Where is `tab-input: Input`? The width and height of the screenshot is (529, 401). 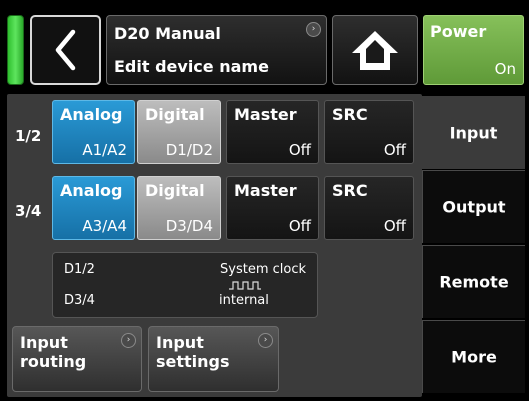
tab-input: Input is located at coordinates (473, 132).